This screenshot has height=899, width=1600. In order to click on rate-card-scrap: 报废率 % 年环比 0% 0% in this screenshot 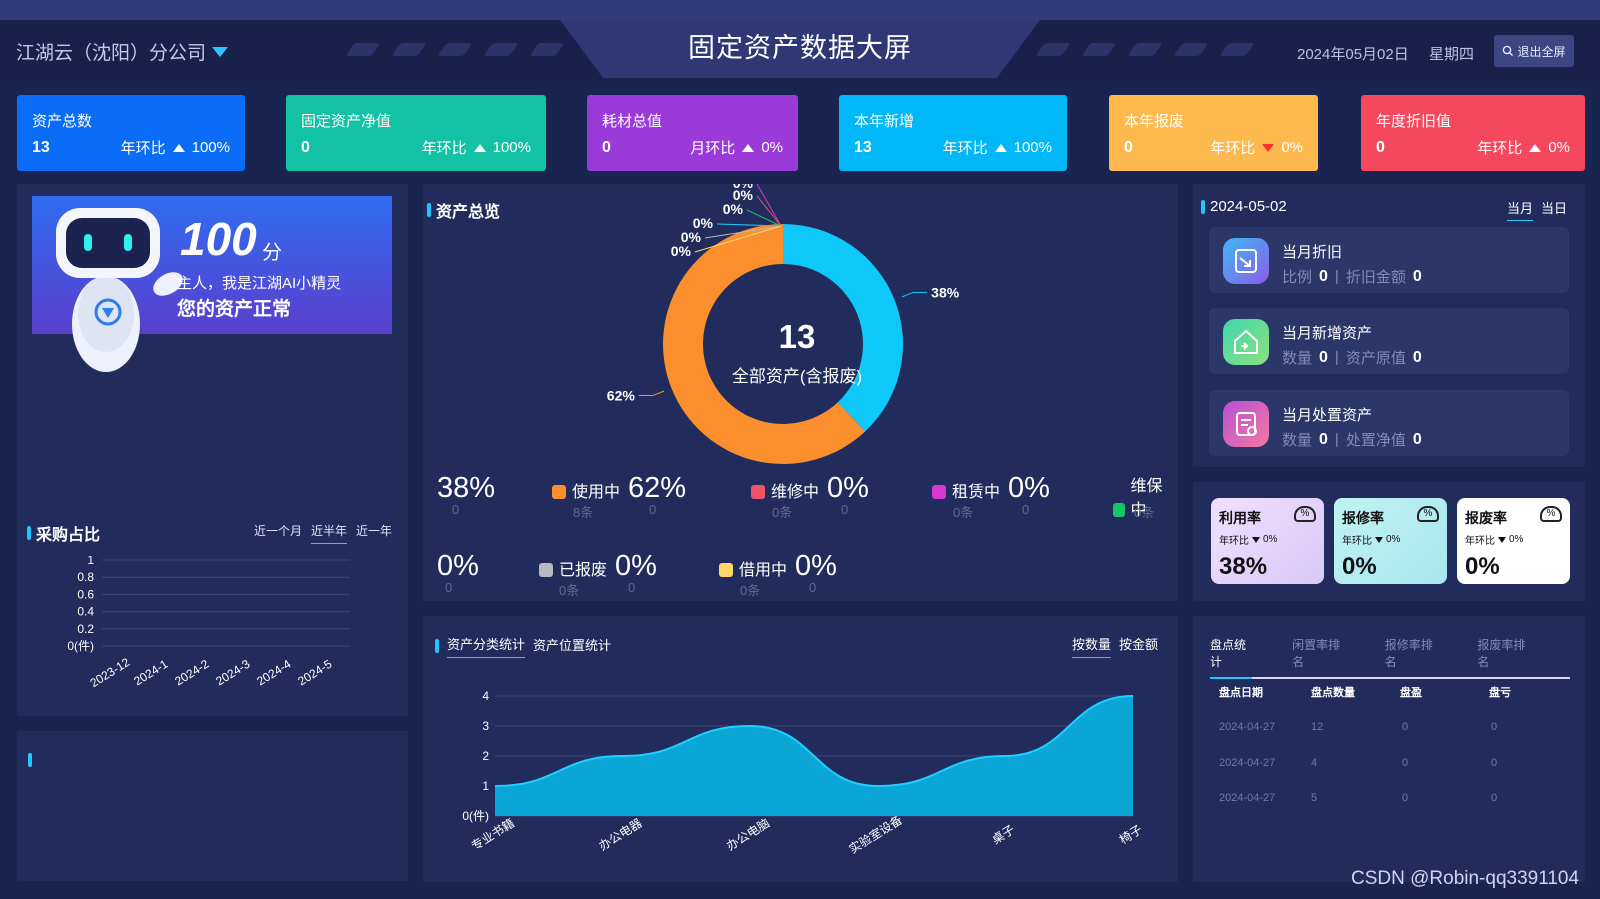, I will do `click(1513, 541)`.